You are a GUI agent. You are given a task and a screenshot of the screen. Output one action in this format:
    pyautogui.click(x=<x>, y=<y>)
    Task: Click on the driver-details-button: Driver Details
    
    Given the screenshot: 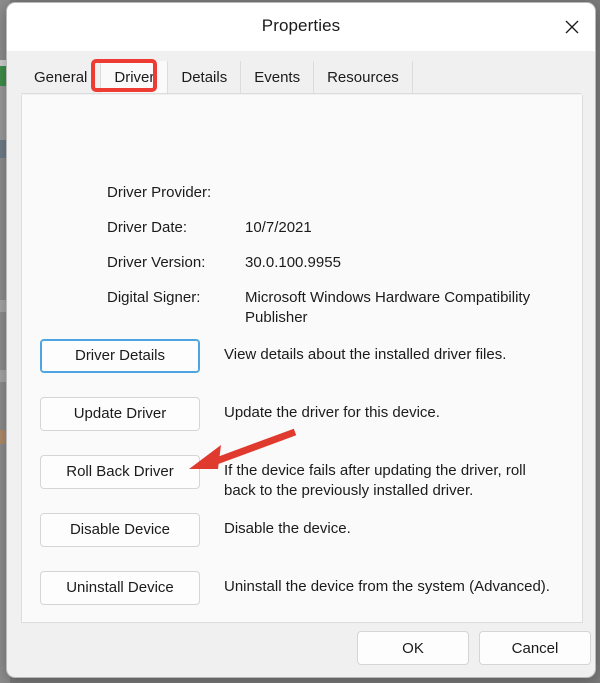 What is the action you would take?
    pyautogui.click(x=120, y=356)
    